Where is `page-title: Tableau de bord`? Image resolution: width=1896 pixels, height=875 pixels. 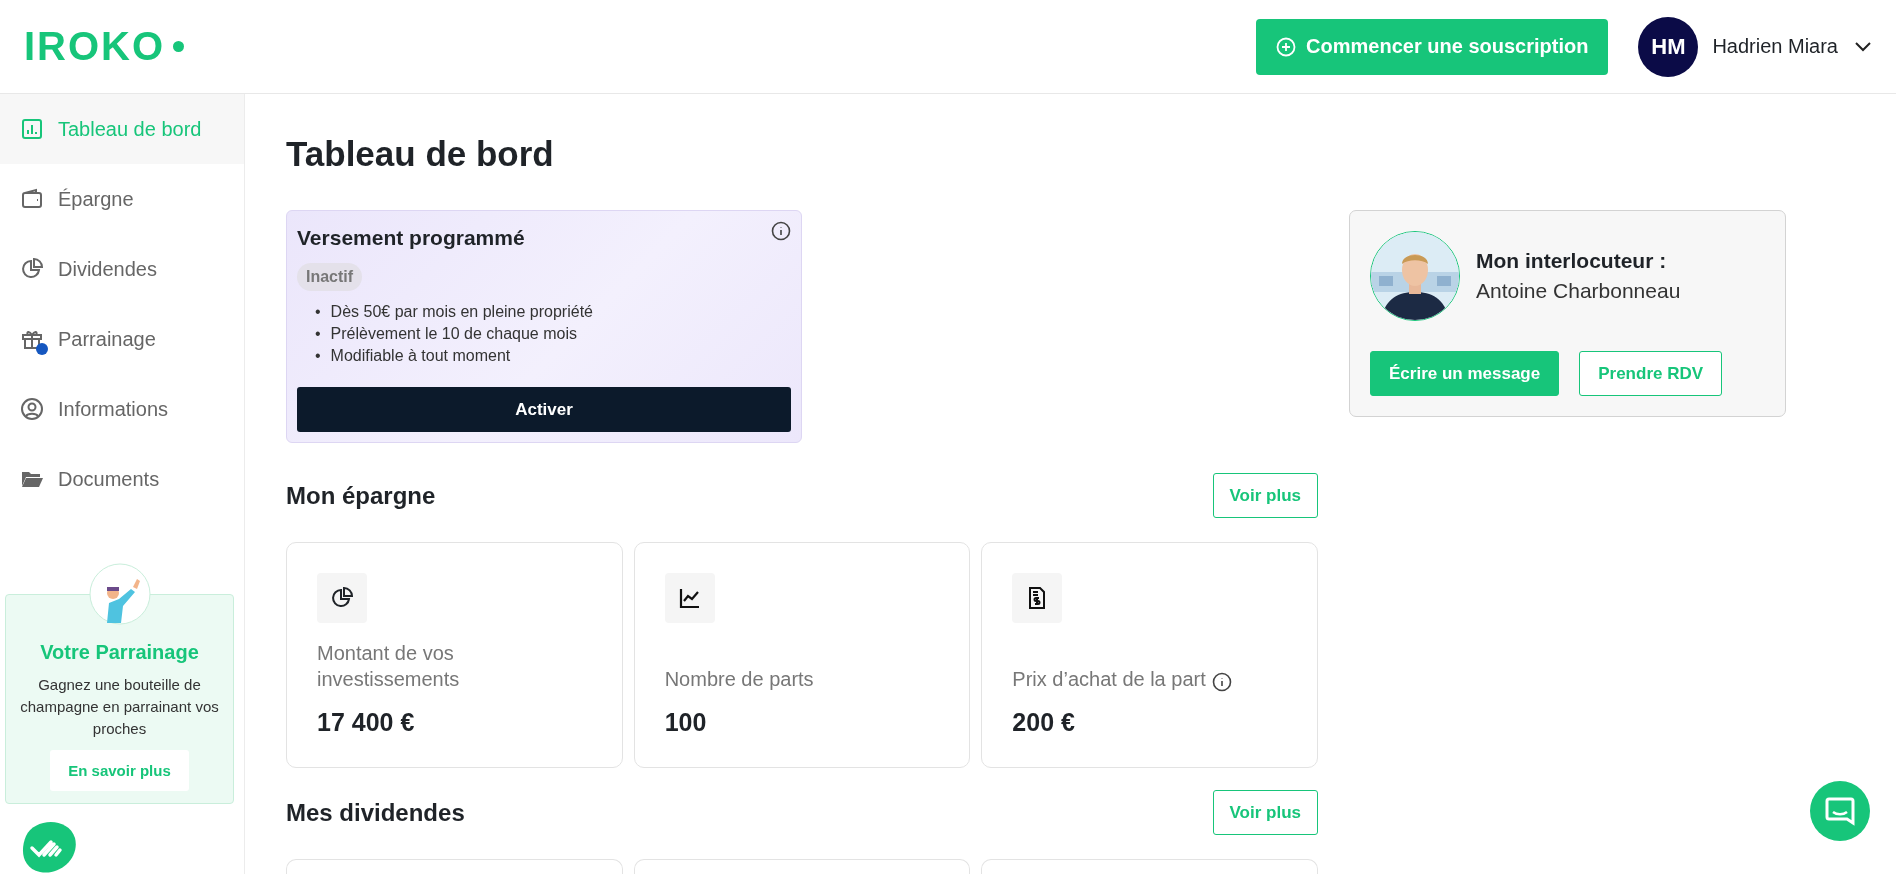 page-title: Tableau de bord is located at coordinates (420, 154).